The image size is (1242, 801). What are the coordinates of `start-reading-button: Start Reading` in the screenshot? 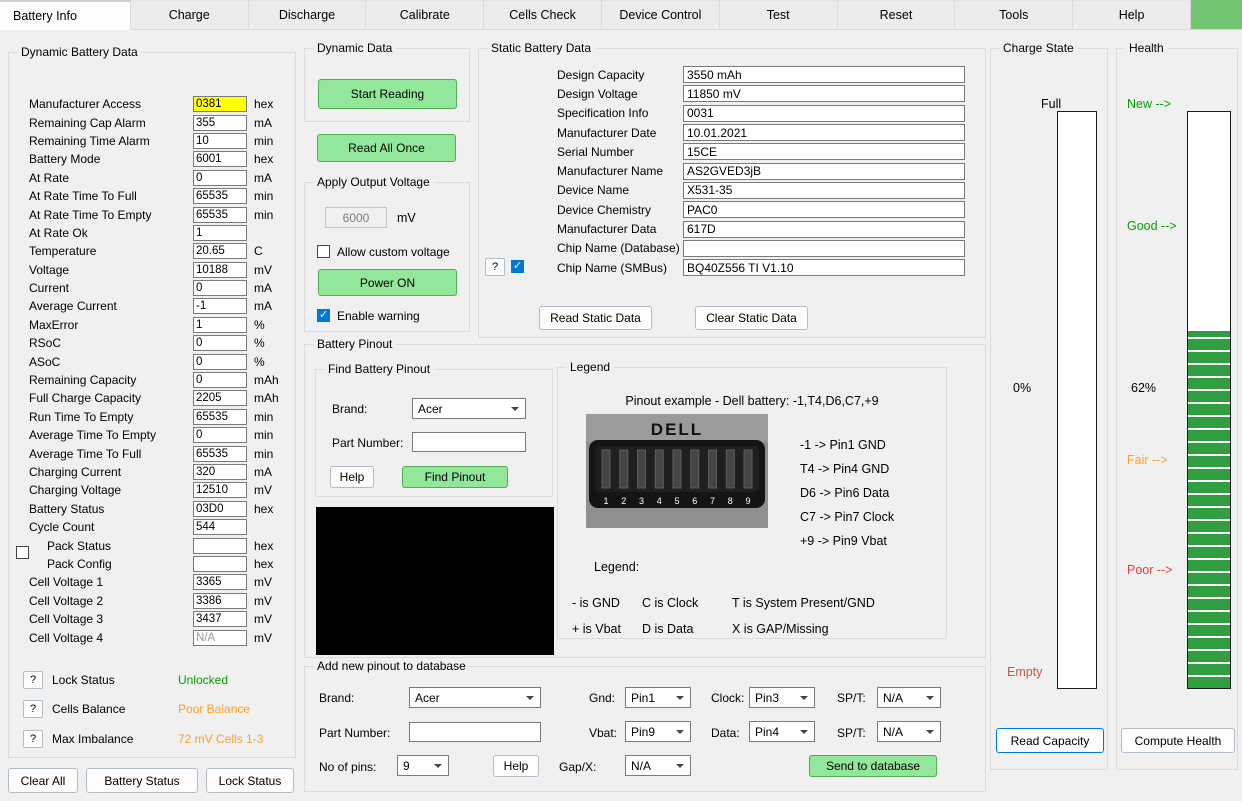 It's located at (387, 94).